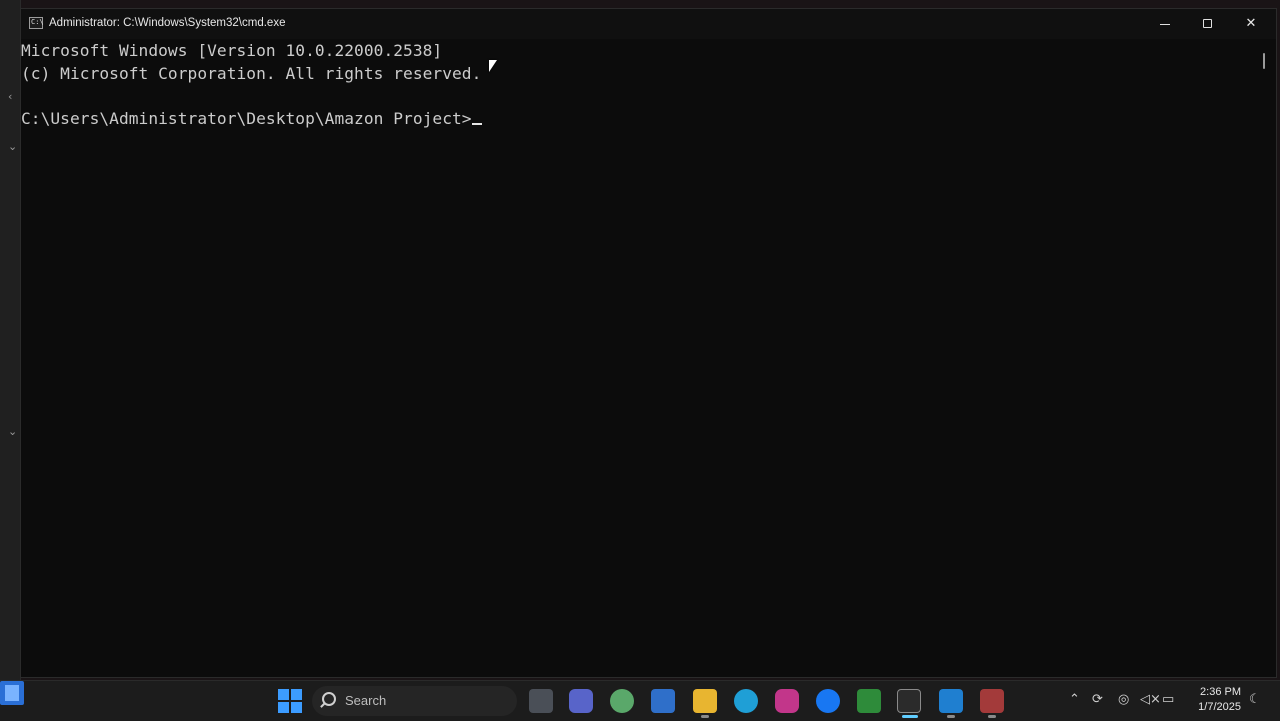  I want to click on notifications-icon: ☾, so click(1255, 699).